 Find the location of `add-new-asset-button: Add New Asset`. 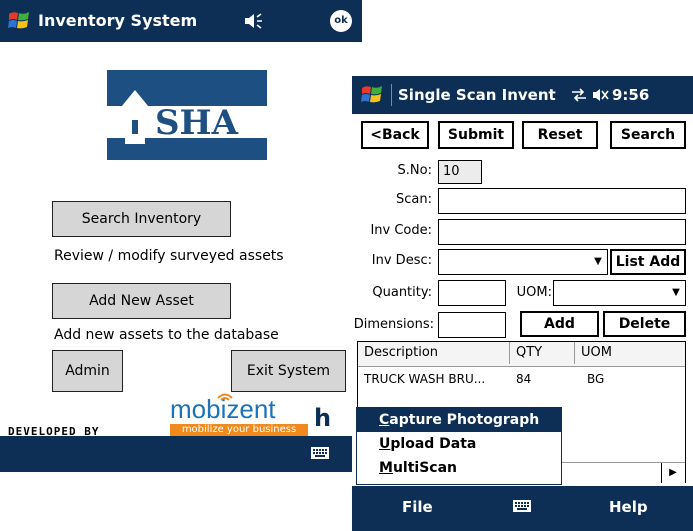

add-new-asset-button: Add New Asset is located at coordinates (141, 301).